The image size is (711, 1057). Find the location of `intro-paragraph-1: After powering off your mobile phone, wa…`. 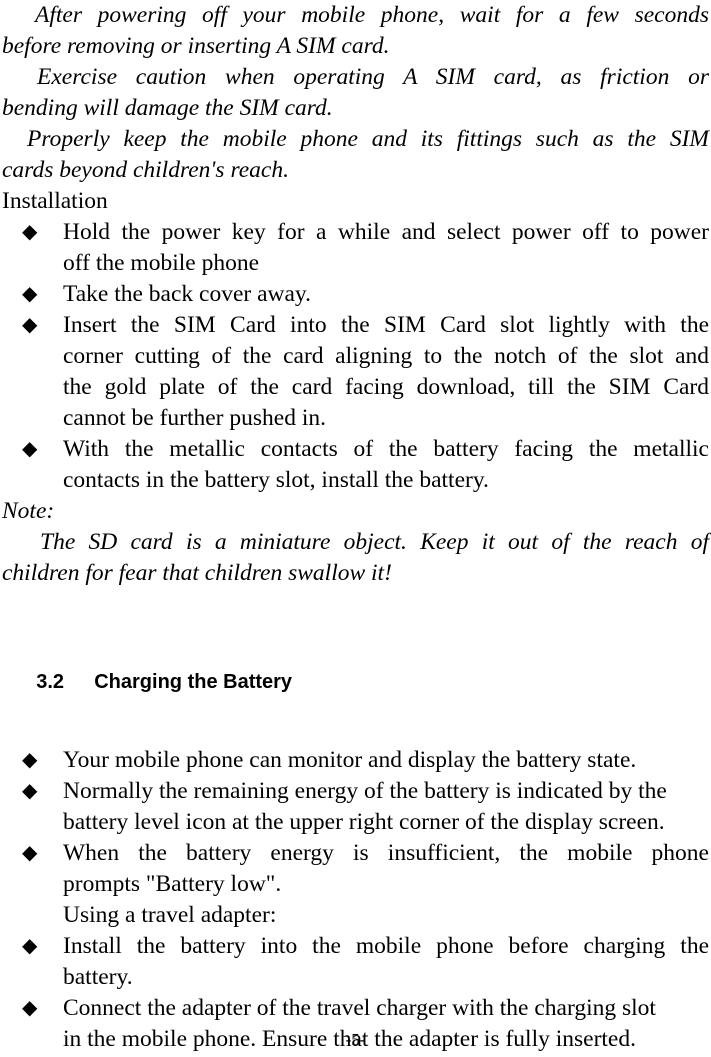

intro-paragraph-1: After powering off your mobile phone, wa… is located at coordinates (355, 31).